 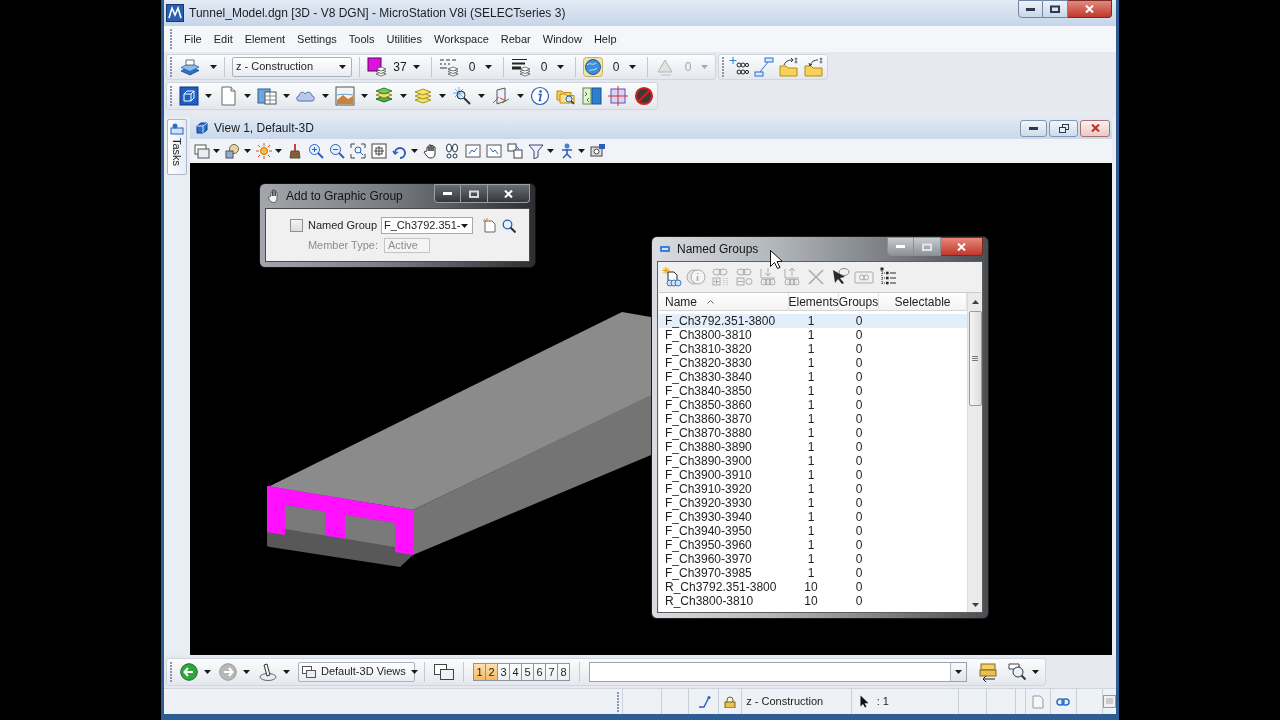 What do you see at coordinates (177, 129) in the screenshot?
I see `user-card-icon` at bounding box center [177, 129].